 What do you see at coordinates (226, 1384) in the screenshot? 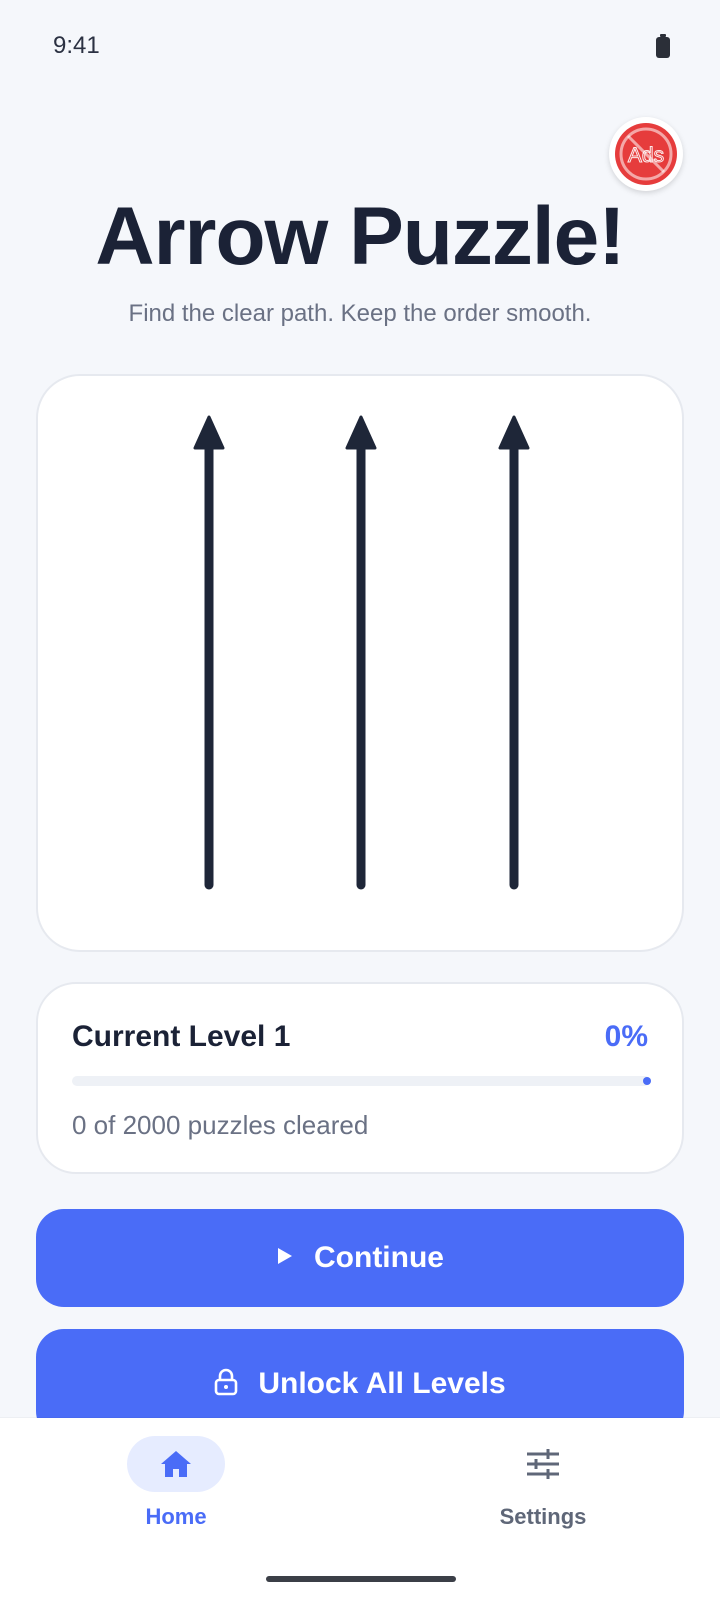
I see `lock-icon` at bounding box center [226, 1384].